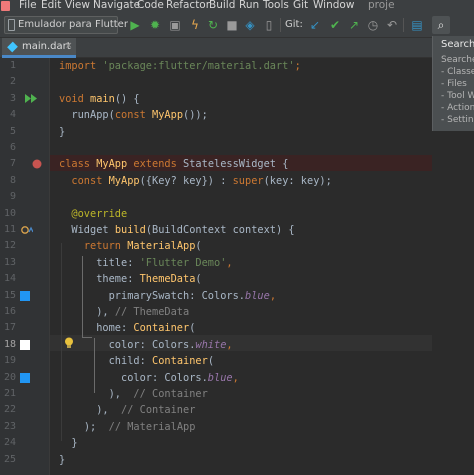 This screenshot has width=474, height=475. What do you see at coordinates (66, 25) in the screenshot?
I see `device-selector: Emulador para Flutter` at bounding box center [66, 25].